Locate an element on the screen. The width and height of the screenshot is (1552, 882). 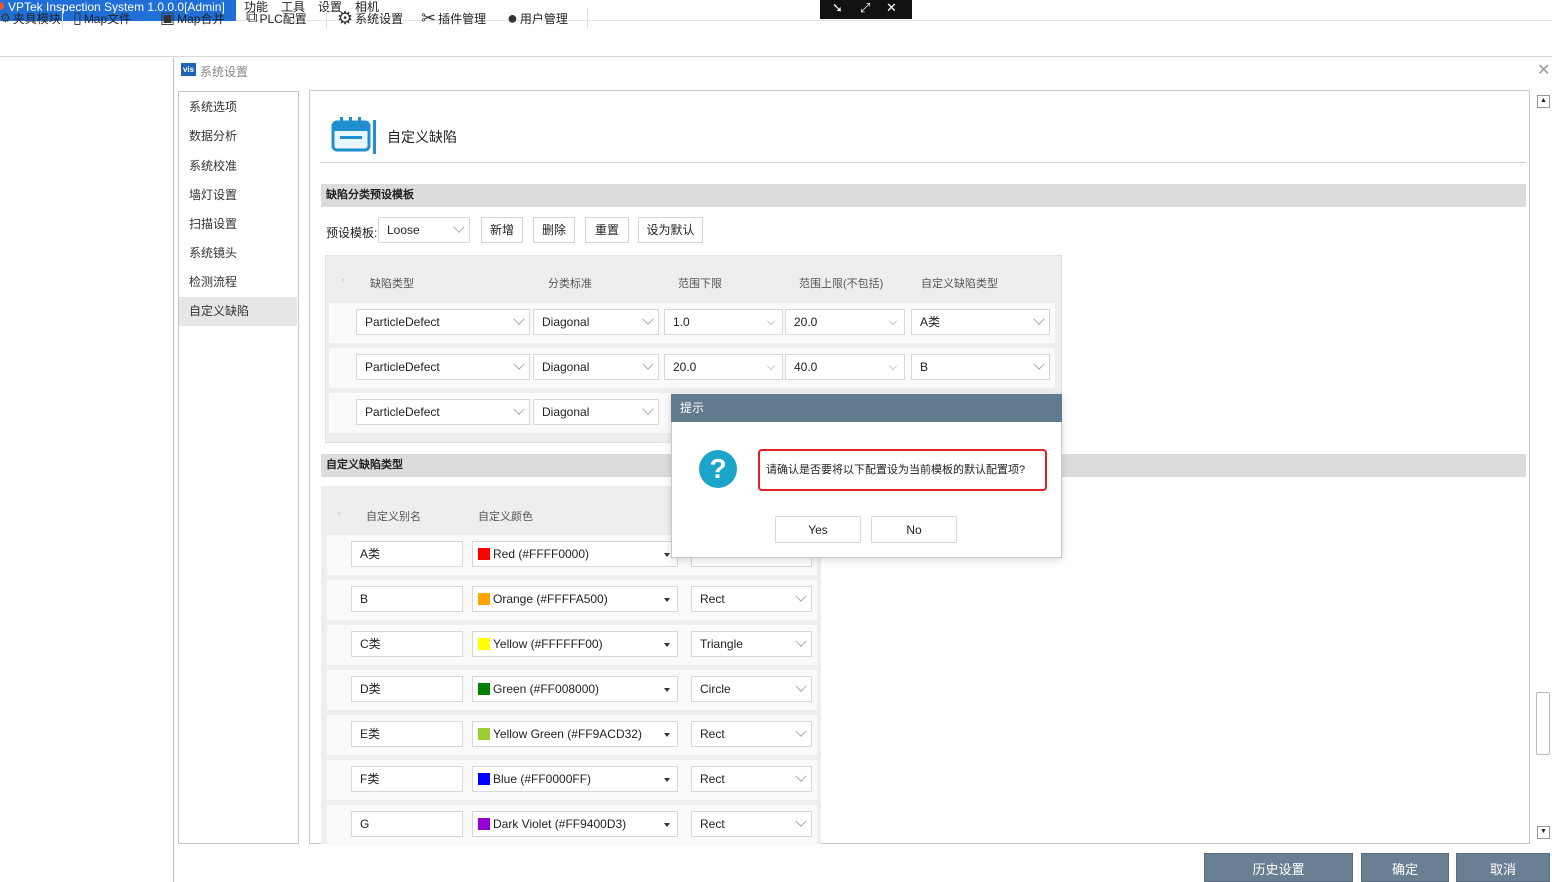
alias-input: A类 is located at coordinates (407, 554).